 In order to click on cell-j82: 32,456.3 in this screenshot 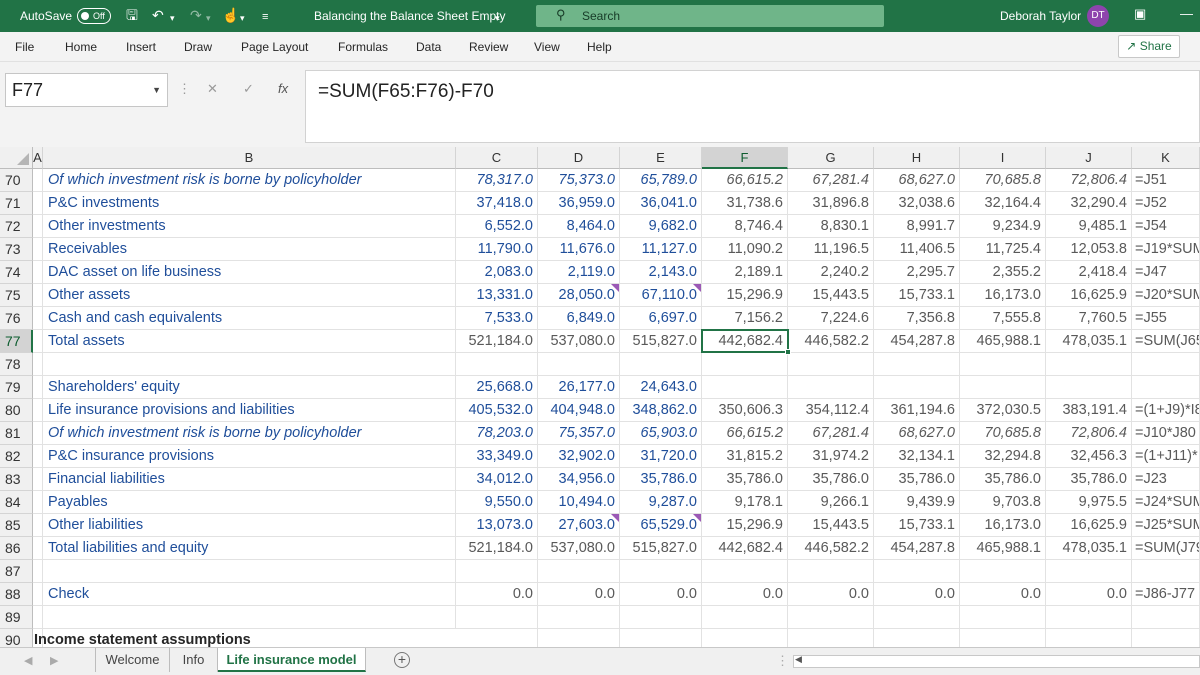, I will do `click(1089, 456)`.